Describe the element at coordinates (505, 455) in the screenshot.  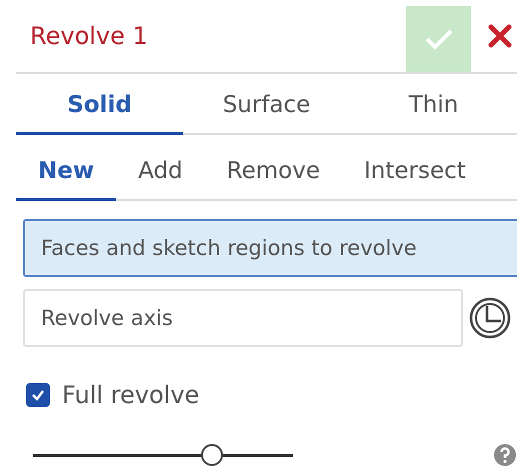
I see `help-icon` at that location.